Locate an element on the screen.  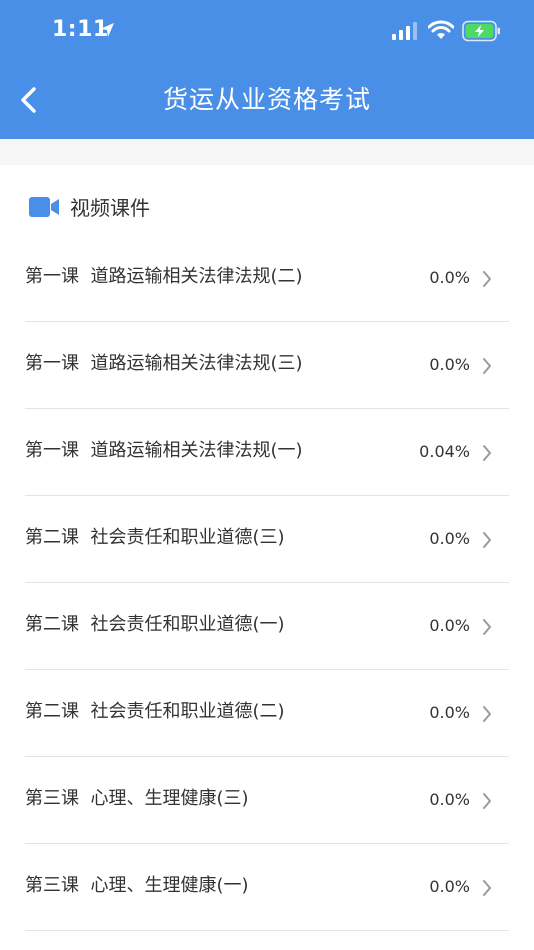
lesson-row: 第三课 心理、生理健康(三) 0.0% is located at coordinates (267, 800).